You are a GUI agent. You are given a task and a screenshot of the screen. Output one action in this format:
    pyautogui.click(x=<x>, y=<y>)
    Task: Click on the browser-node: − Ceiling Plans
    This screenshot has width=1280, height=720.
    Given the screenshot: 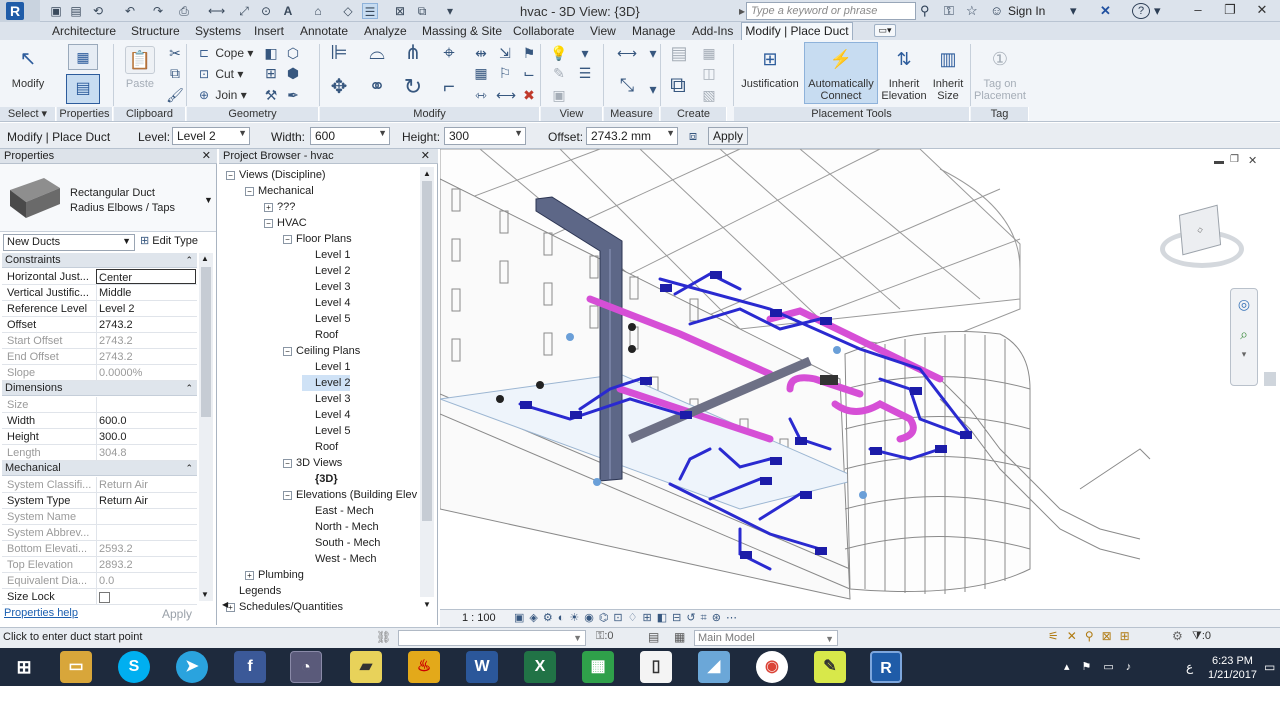 What is the action you would take?
    pyautogui.click(x=321, y=351)
    